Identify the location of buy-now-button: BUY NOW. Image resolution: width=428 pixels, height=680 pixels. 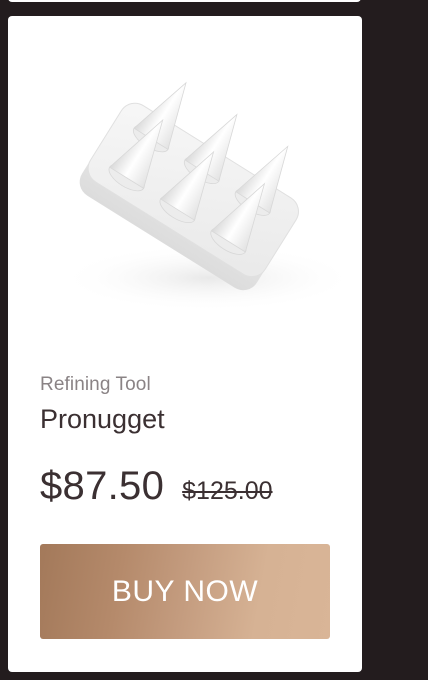
(185, 591).